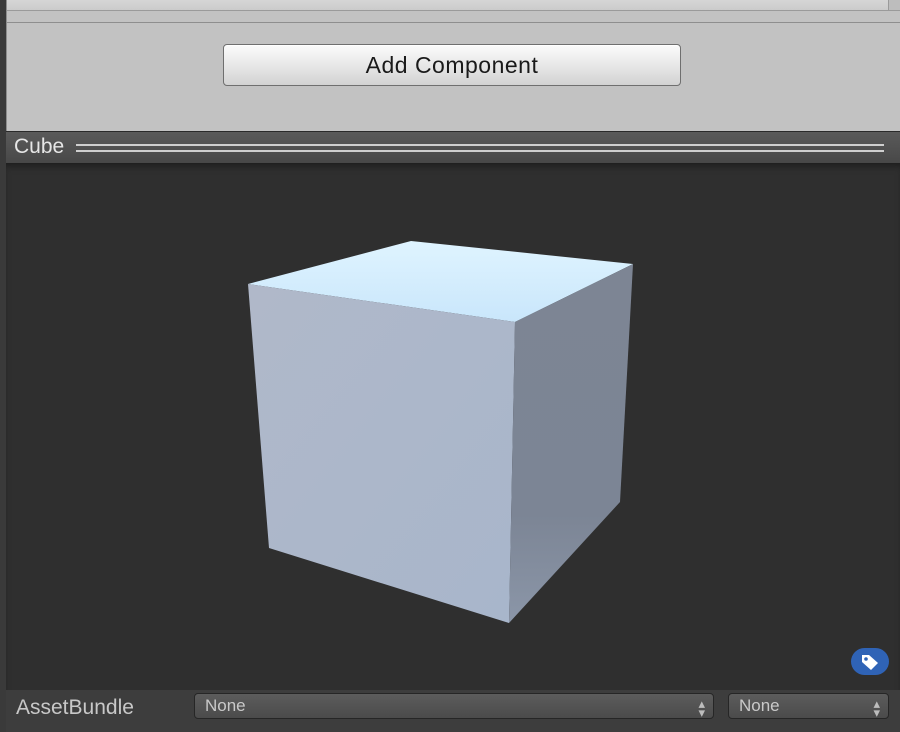 The width and height of the screenshot is (900, 732). What do you see at coordinates (759, 705) in the screenshot?
I see `asset-bundle-variant-value: None` at bounding box center [759, 705].